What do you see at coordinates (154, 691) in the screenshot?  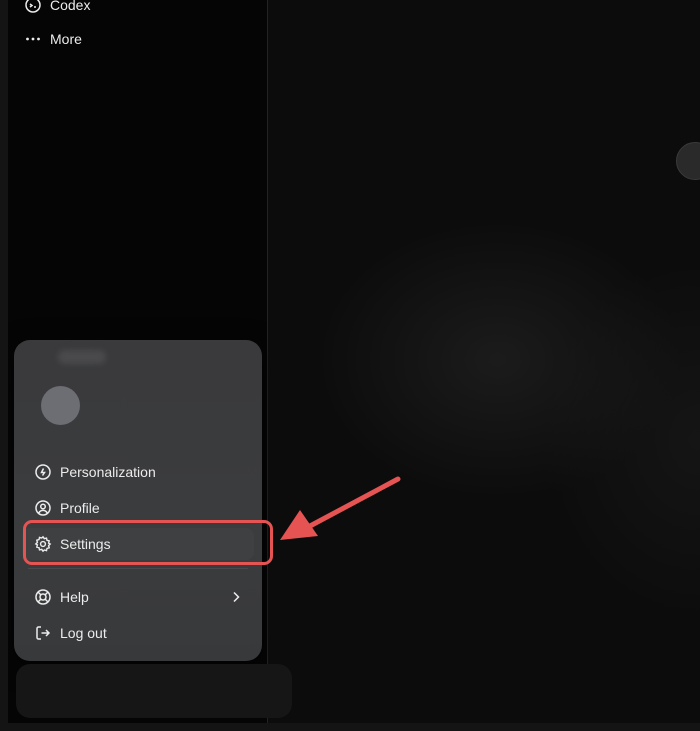 I see `account-bar` at bounding box center [154, 691].